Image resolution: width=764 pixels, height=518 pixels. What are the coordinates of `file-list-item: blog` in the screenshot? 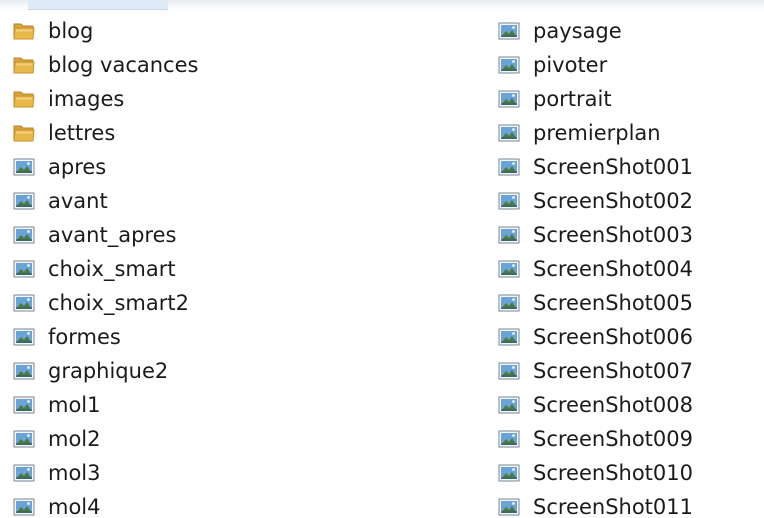 It's located at (172, 31).